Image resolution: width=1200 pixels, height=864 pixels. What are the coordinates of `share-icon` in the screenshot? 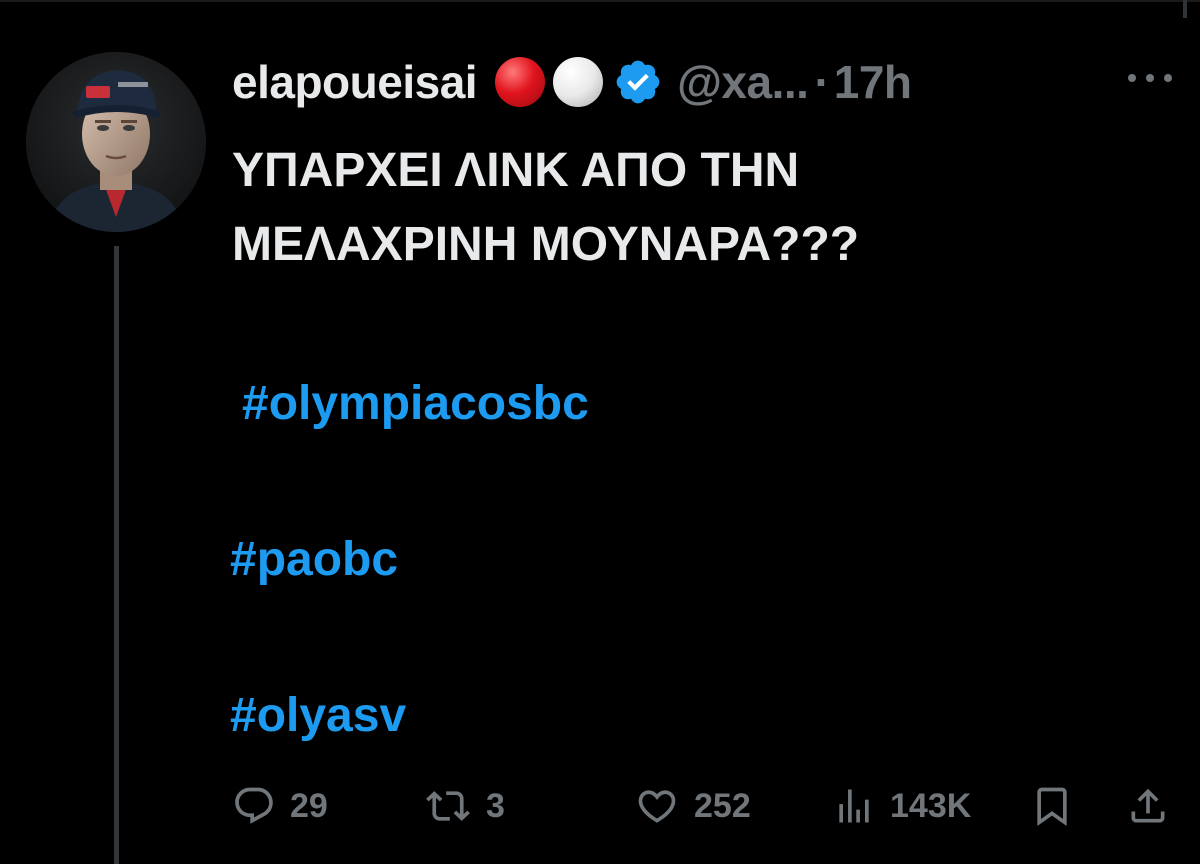 It's located at (1148, 805).